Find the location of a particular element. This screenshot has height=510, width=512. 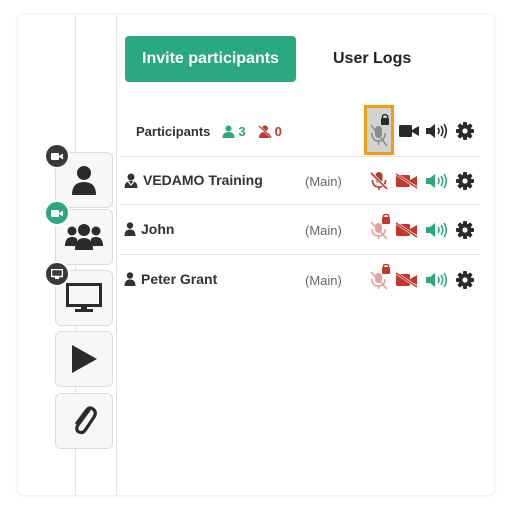

play-media-button is located at coordinates (84, 359).